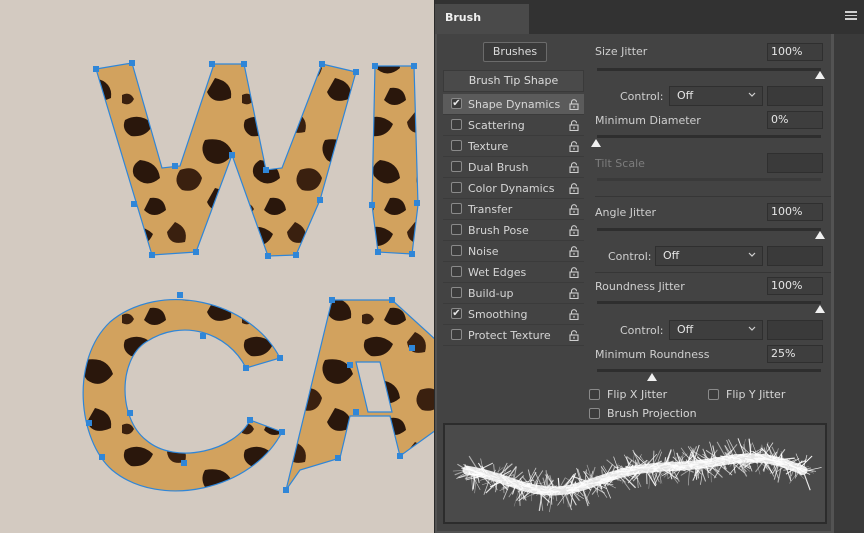 This screenshot has height=533, width=864. Describe the element at coordinates (259, 395) in the screenshot. I see `word-bottom` at that location.